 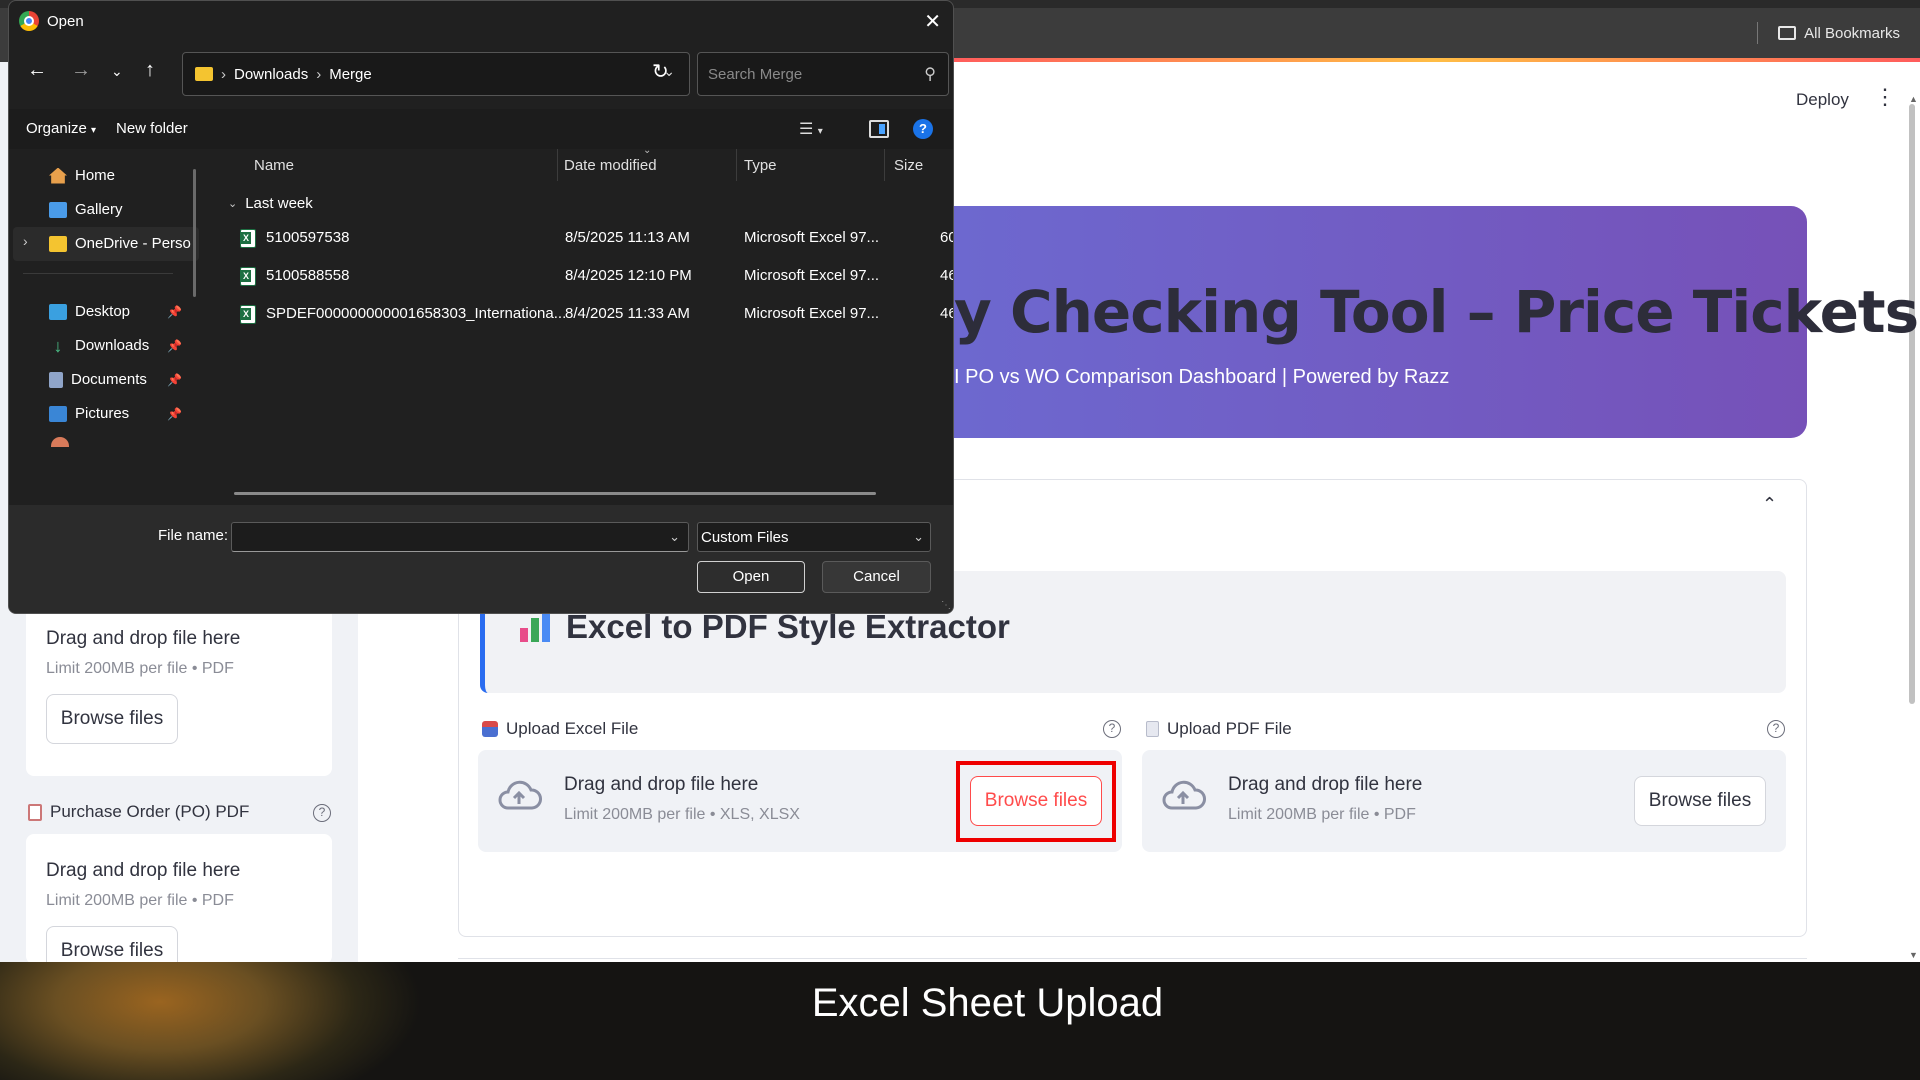 I want to click on nav-item-home: Home, so click(x=82, y=175).